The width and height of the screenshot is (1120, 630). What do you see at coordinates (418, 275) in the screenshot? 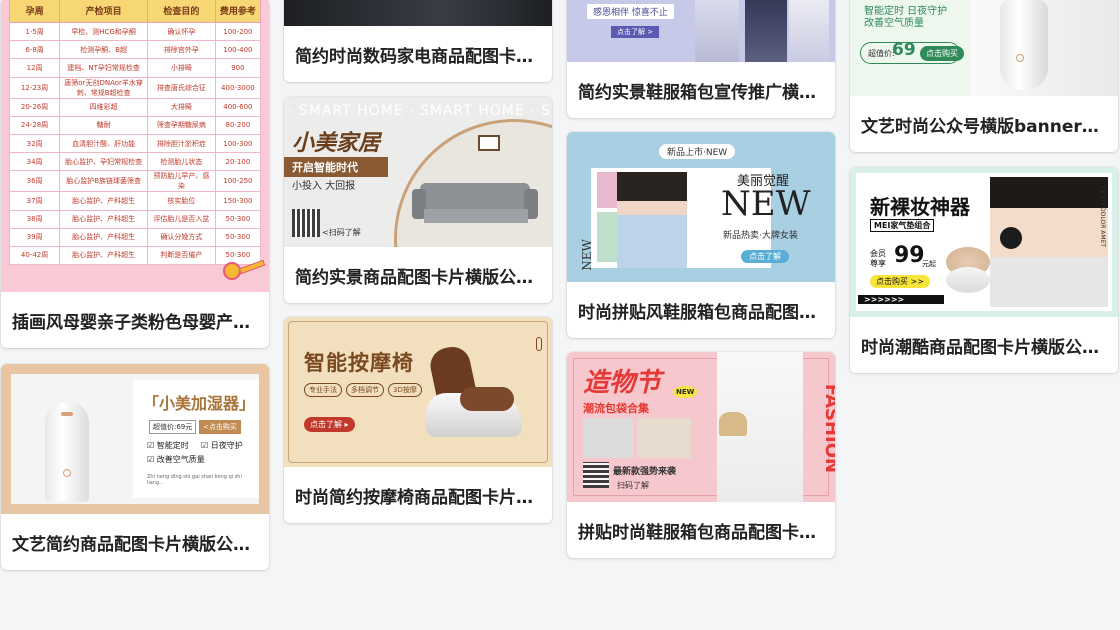
I see `card-title: 简约实景商品配图卡片横版公众号首图` at bounding box center [418, 275].